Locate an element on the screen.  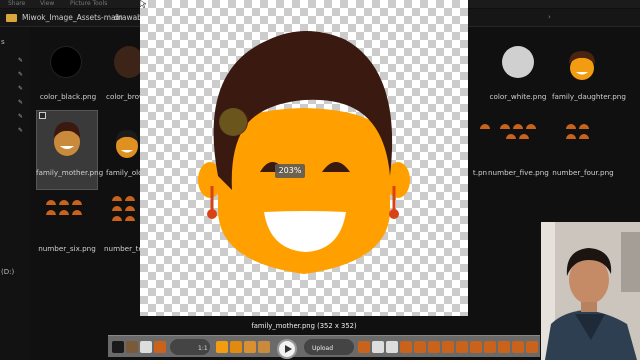
file-color-black: color_black.png is located at coordinates (68, 73).